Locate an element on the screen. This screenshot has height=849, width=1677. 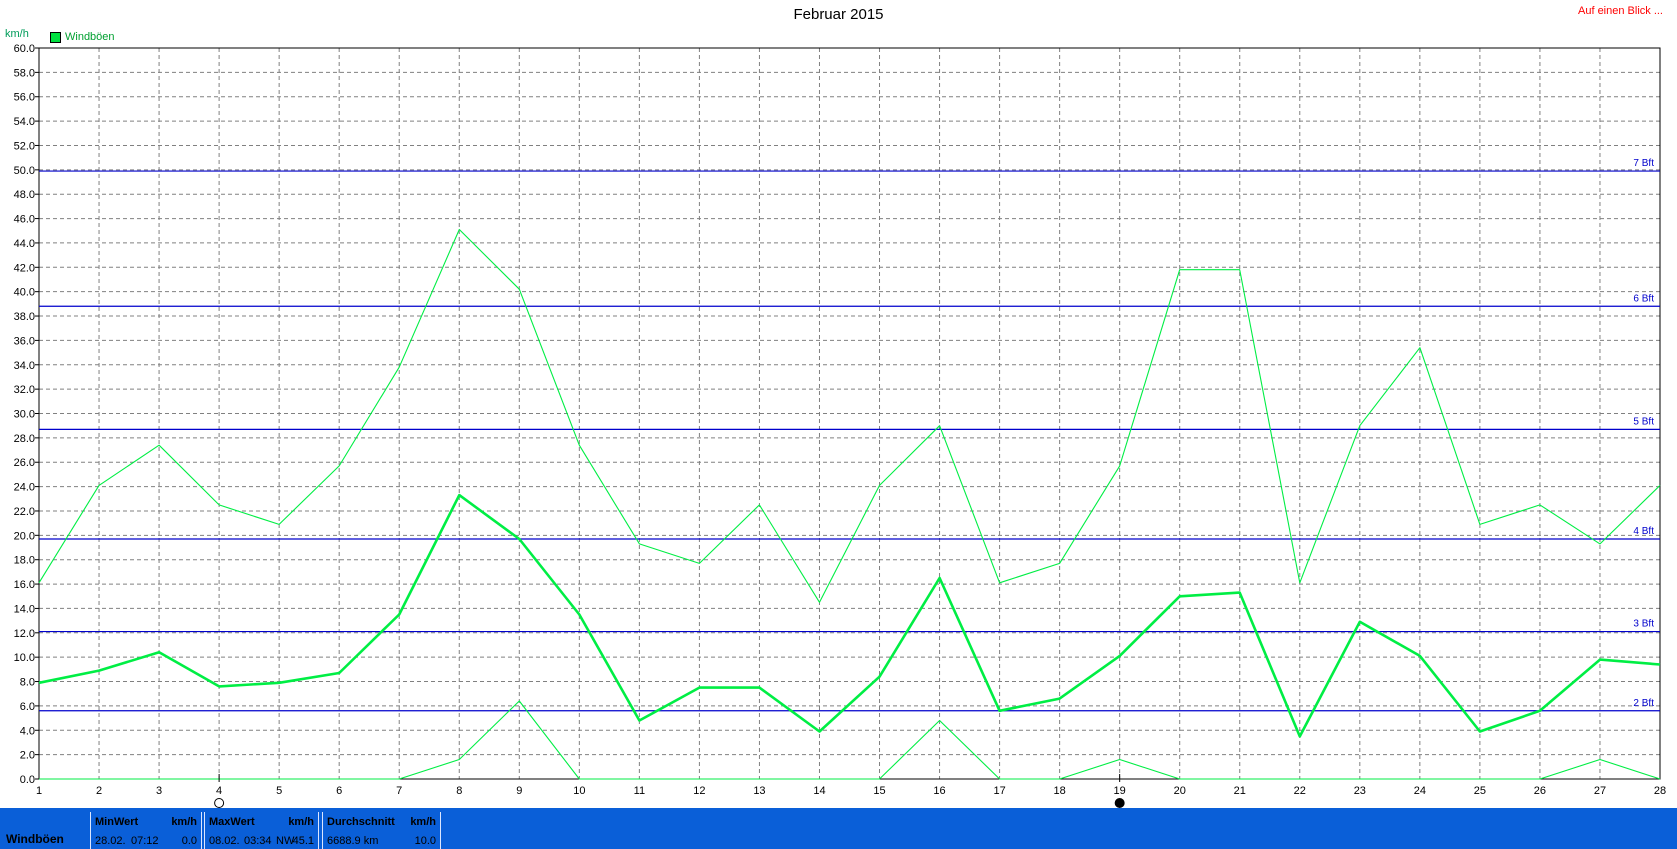
y-tick-label: 32.0 is located at coordinates (24, 390).